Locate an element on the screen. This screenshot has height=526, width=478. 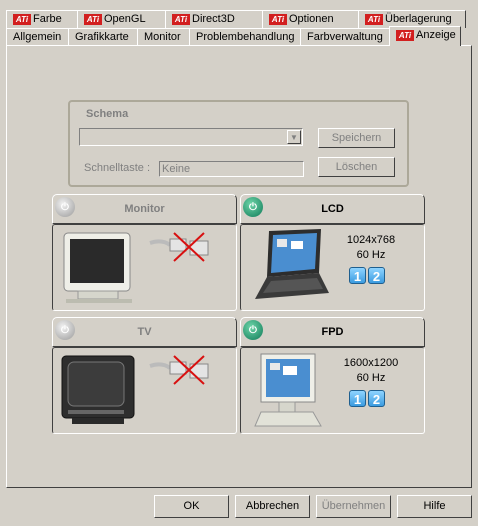
tv-label: TV is located at coordinates (144, 332).